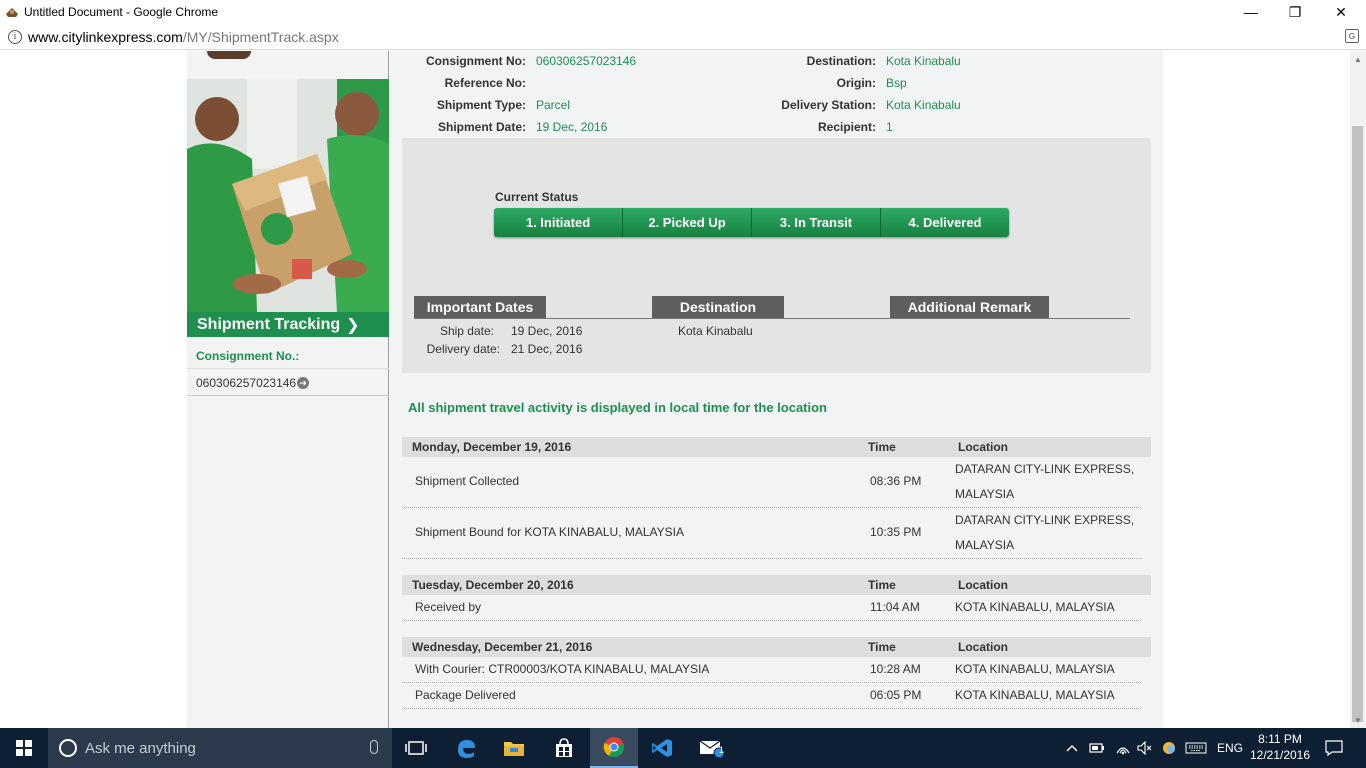 This screenshot has height=768, width=1366. What do you see at coordinates (969, 307) in the screenshot?
I see `additional-remark-header: Additional Remark` at bounding box center [969, 307].